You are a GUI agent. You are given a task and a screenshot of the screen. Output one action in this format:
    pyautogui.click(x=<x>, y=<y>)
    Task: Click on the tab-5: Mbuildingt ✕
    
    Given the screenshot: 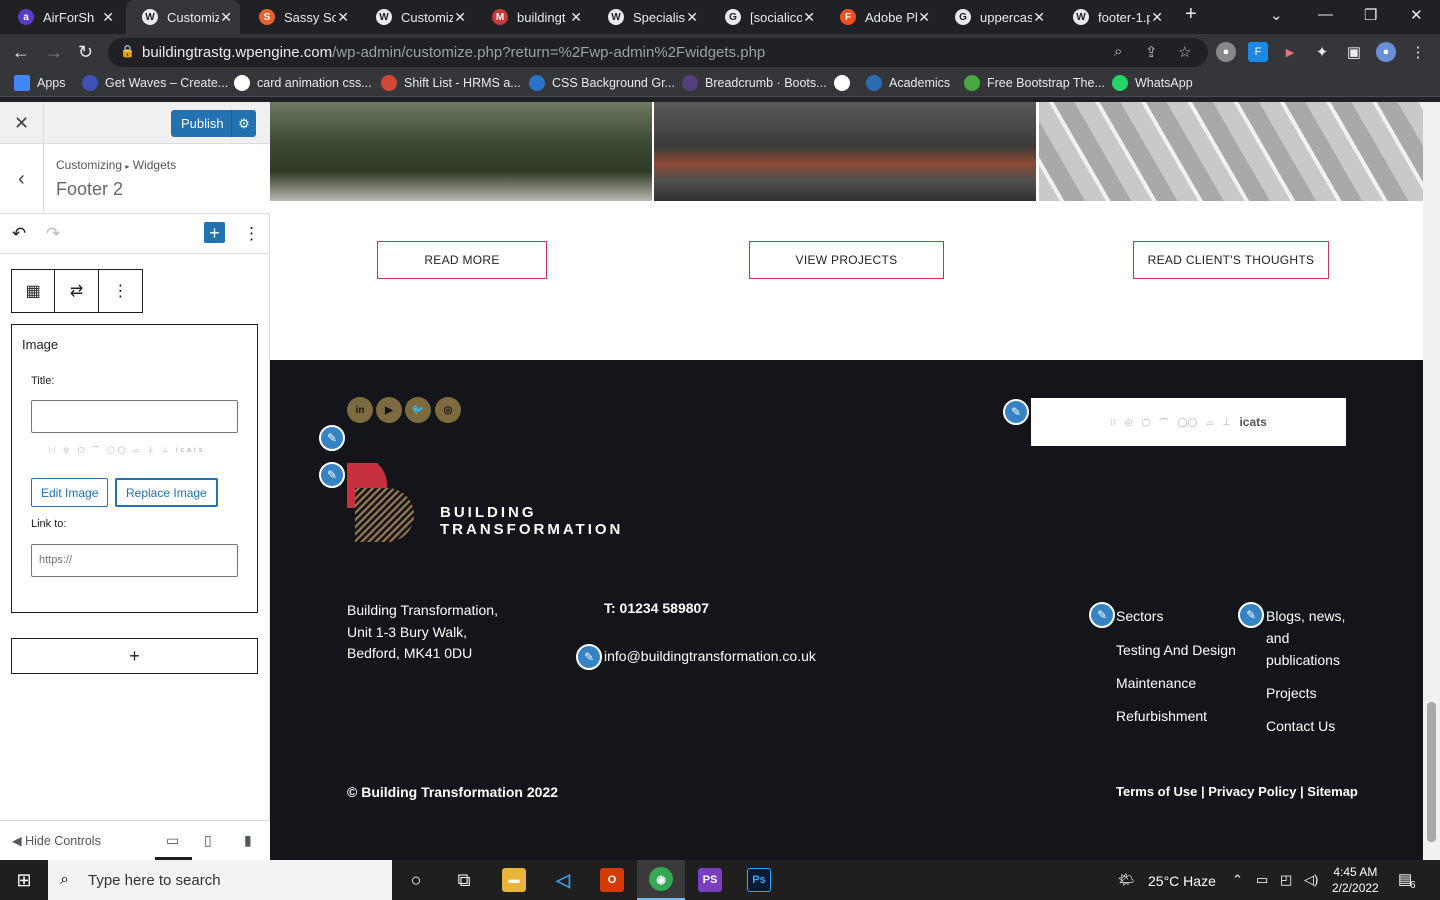 What is the action you would take?
    pyautogui.click(x=533, y=17)
    